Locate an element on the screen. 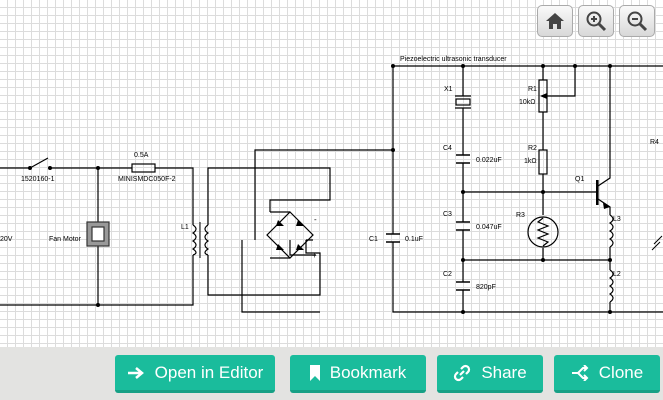 This screenshot has height=400, width=663. label-x1: X1 is located at coordinates (448, 89).